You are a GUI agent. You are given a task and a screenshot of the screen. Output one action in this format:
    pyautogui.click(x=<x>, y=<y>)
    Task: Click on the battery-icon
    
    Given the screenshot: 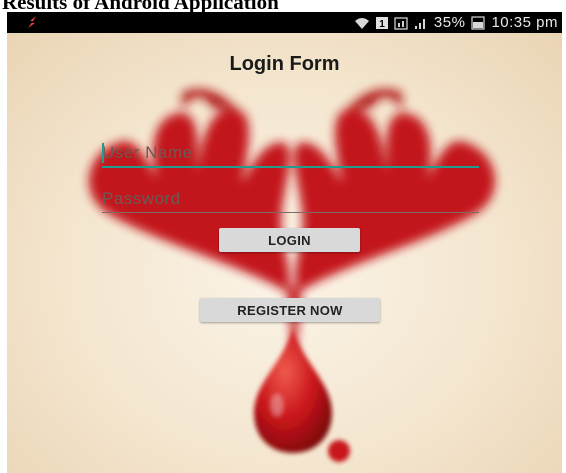 What is the action you would take?
    pyautogui.click(x=478, y=23)
    